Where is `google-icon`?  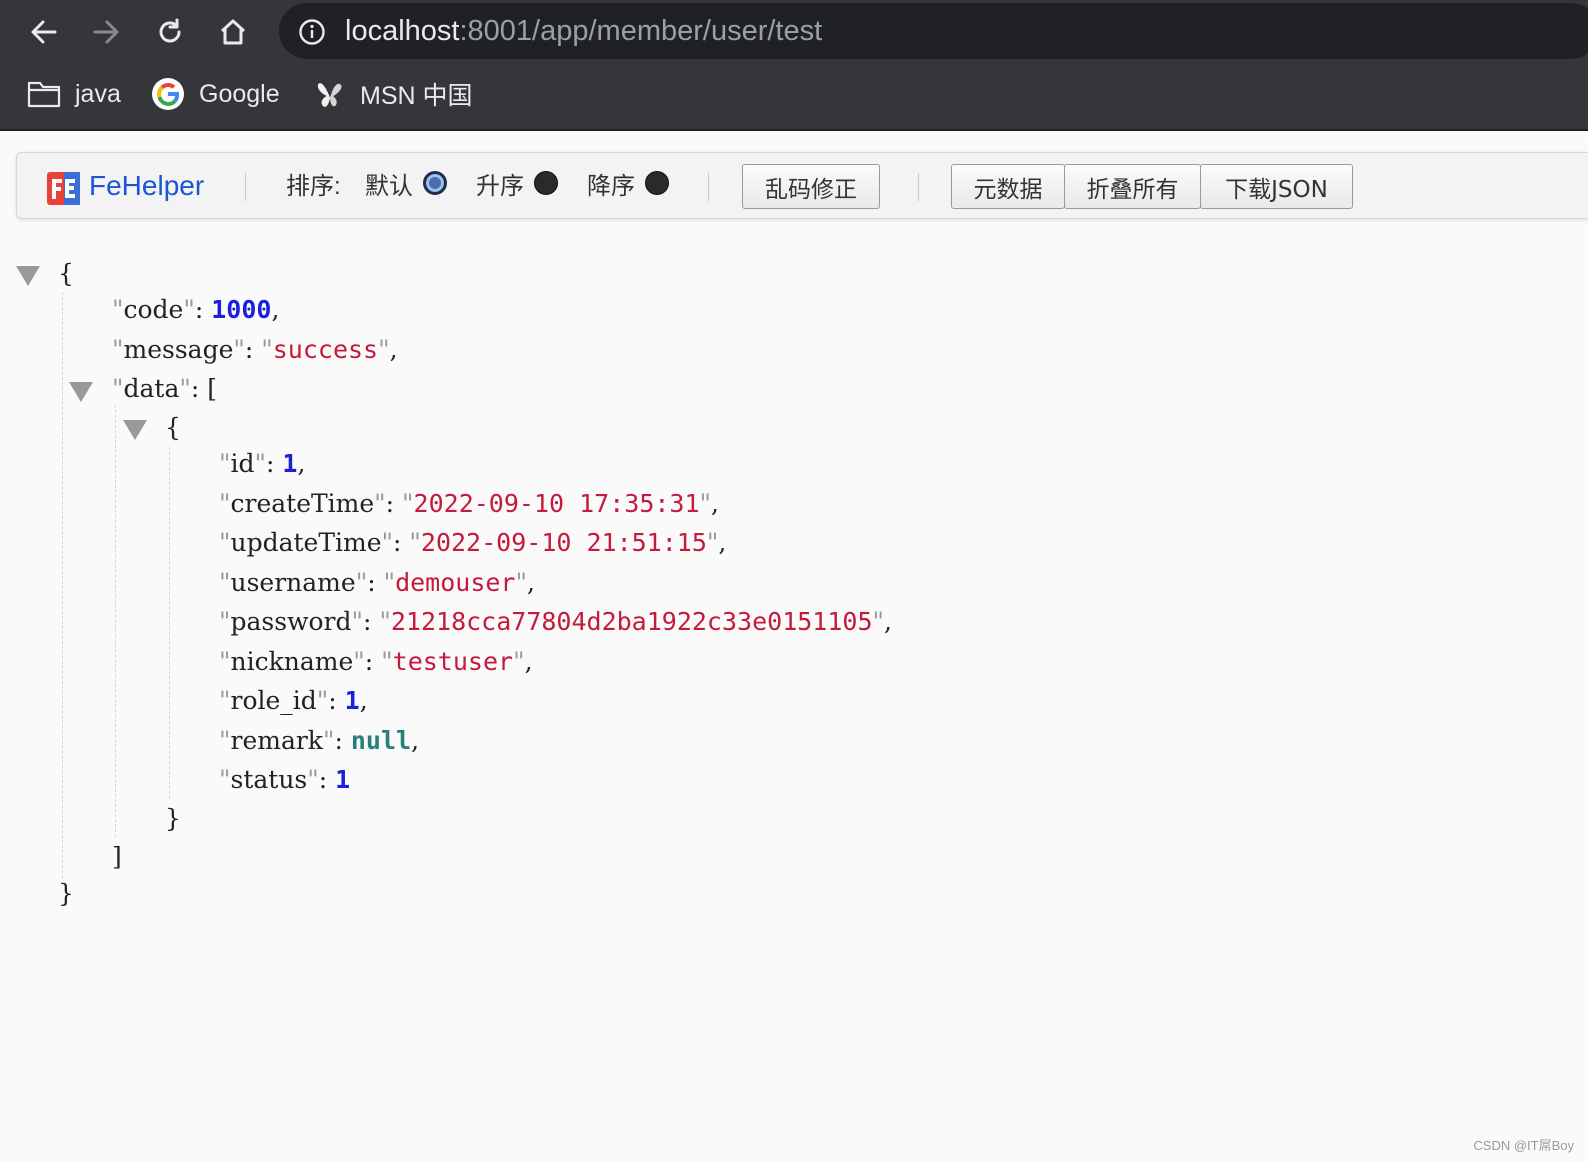
google-icon is located at coordinates (168, 94).